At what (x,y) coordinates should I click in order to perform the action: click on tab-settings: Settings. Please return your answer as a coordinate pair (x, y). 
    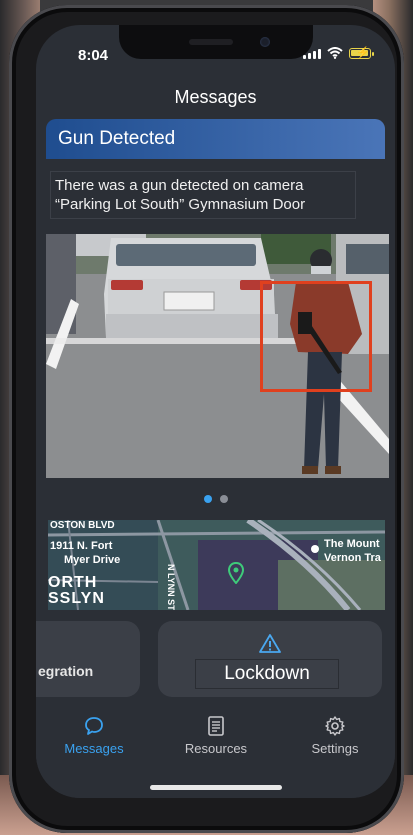
    Looking at the image, I should click on (335, 735).